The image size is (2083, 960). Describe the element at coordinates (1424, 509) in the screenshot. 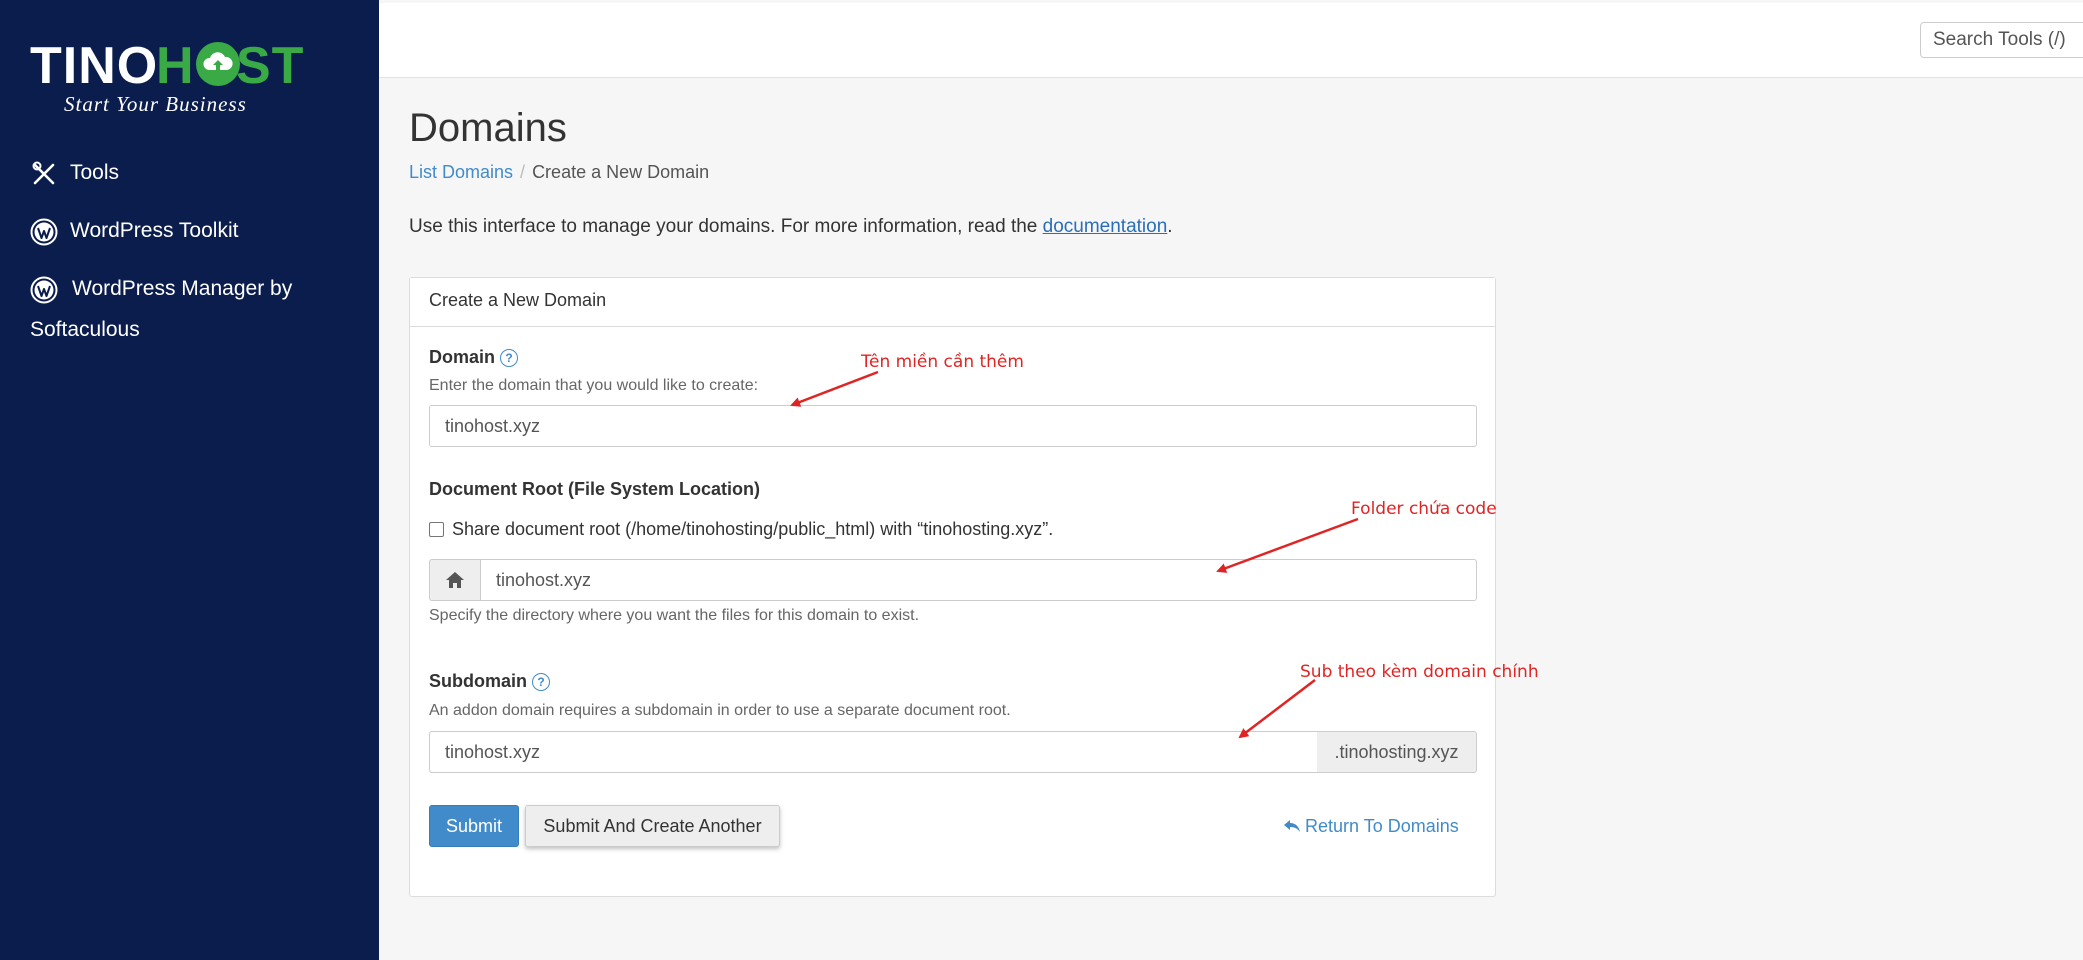

I see `annotation-folder: Folder chứa code` at that location.